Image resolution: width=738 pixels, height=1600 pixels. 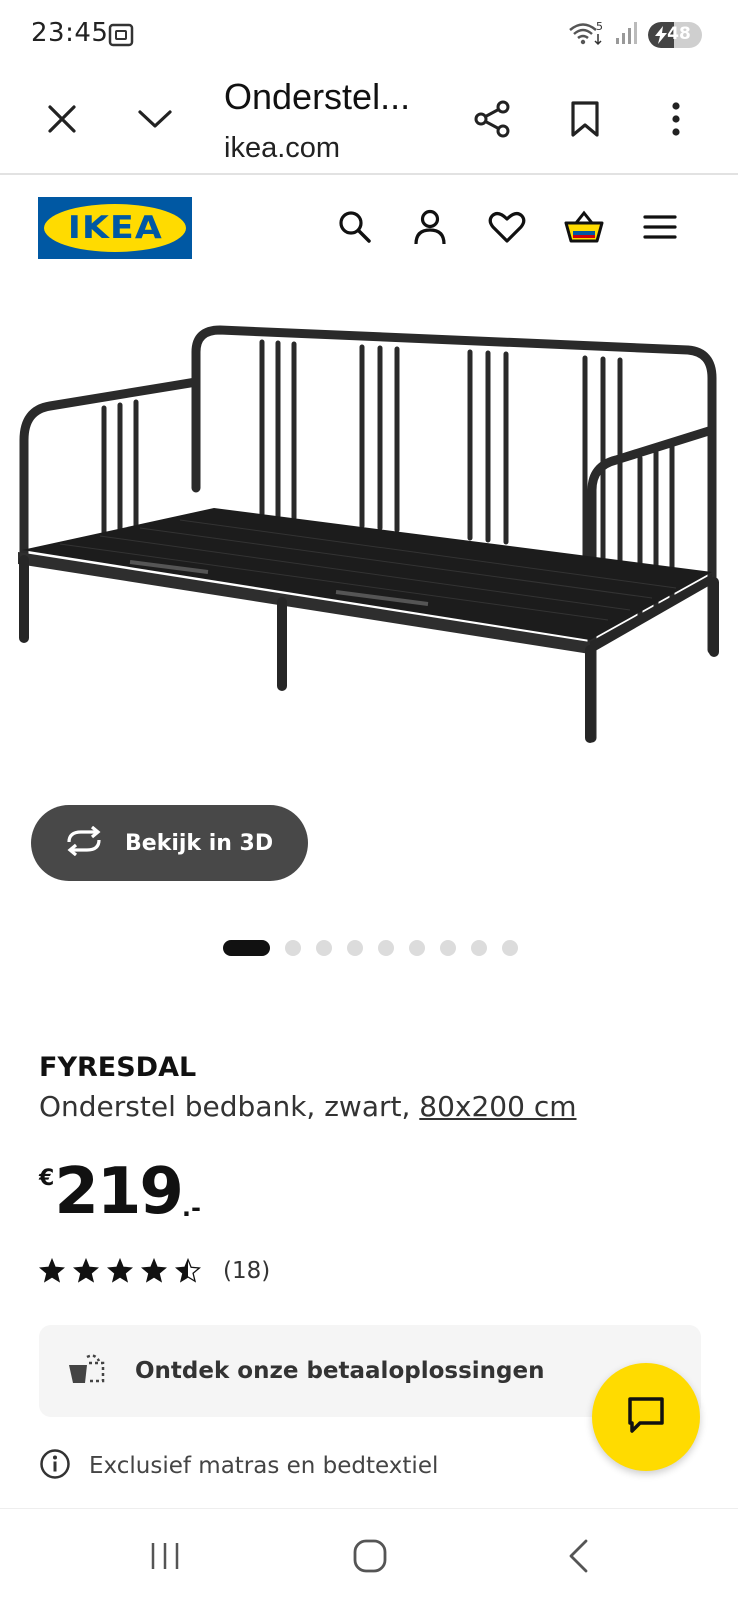 I want to click on wifi-icon: 5, so click(x=587, y=35).